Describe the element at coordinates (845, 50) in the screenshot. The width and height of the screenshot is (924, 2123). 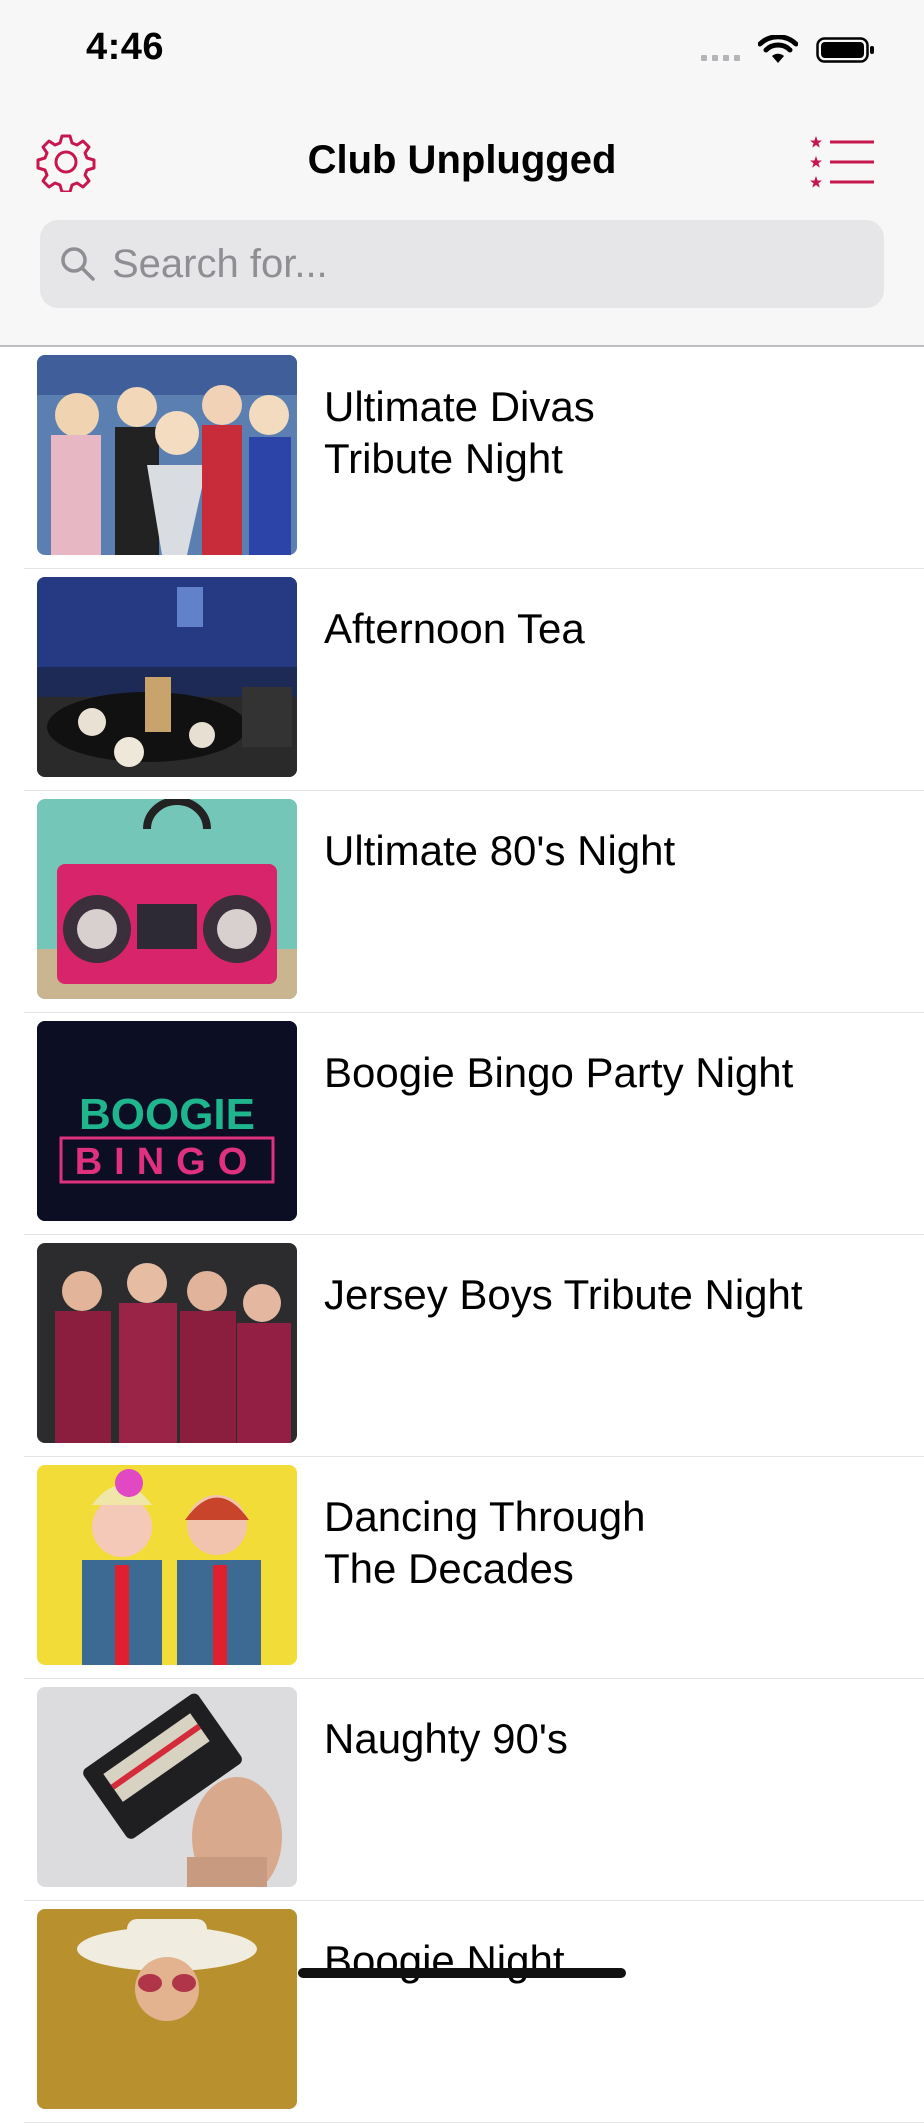
I see `battery-icon` at that location.